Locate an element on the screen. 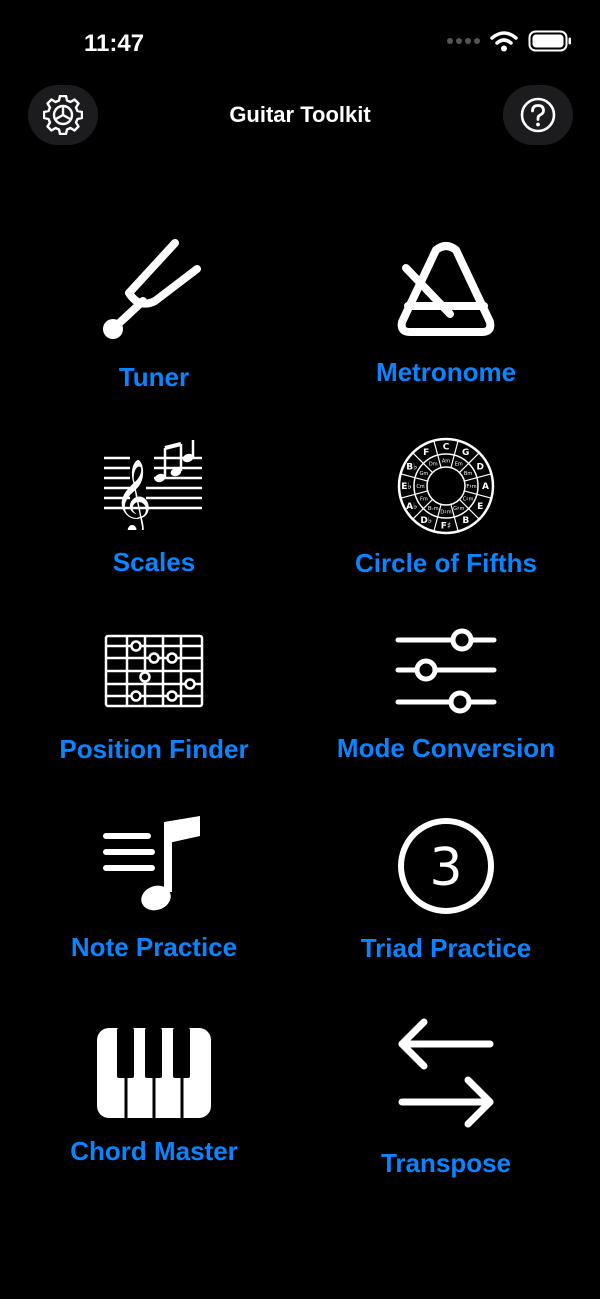 The height and width of the screenshot is (1299, 600). cof-outer-key: E is located at coordinates (480, 507).